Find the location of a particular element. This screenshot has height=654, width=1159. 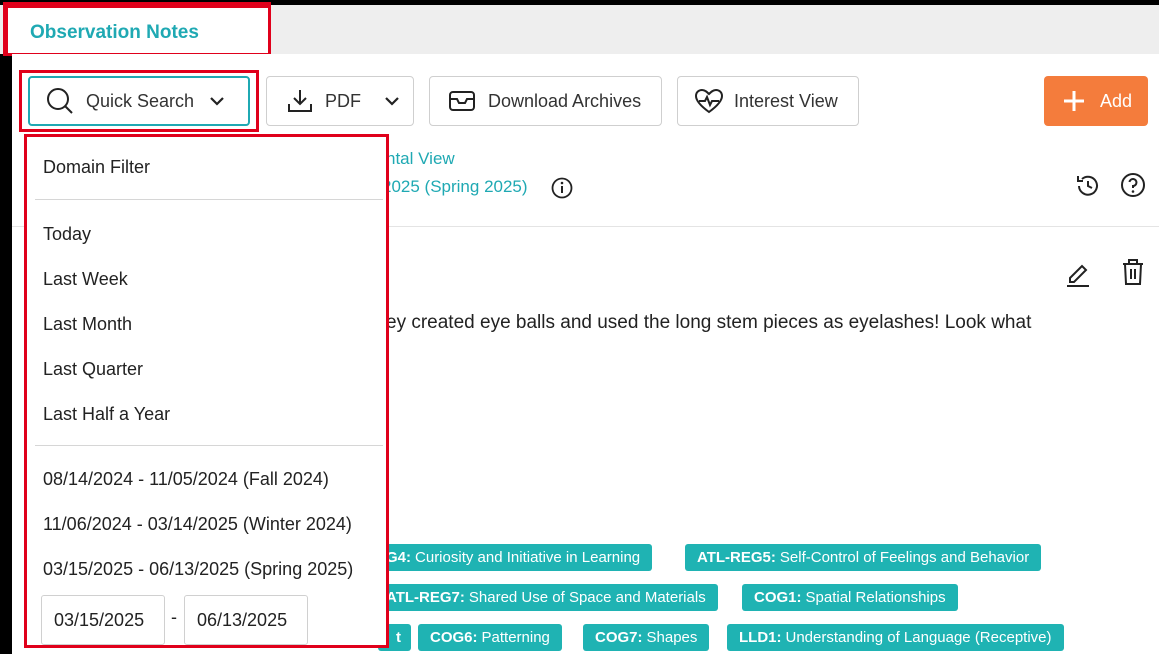

period-link: 2025 (Spring 2025) is located at coordinates (455, 187).